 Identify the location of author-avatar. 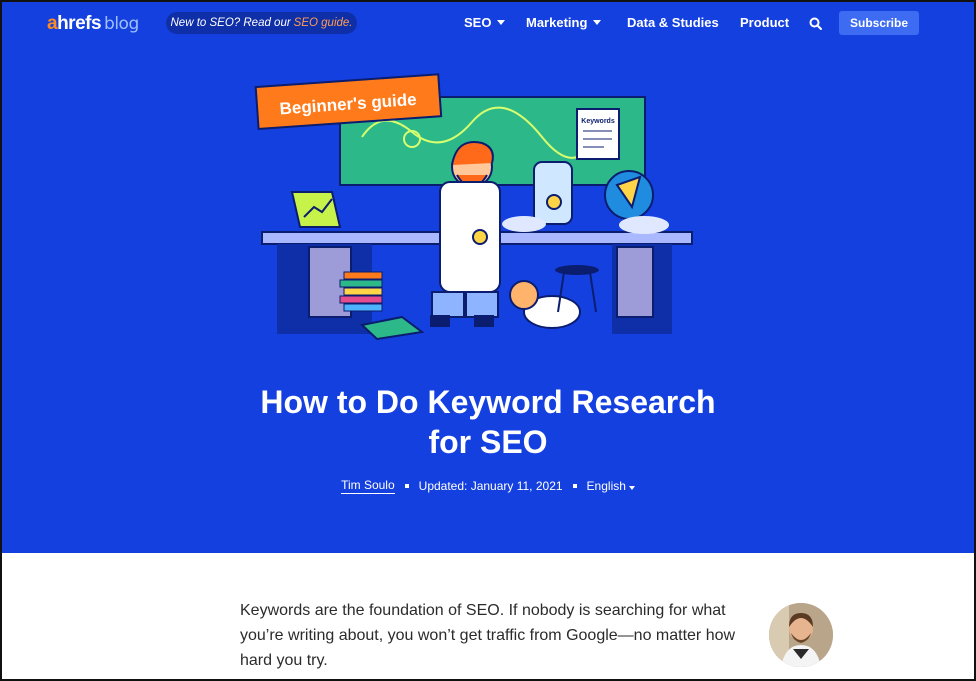
(801, 635).